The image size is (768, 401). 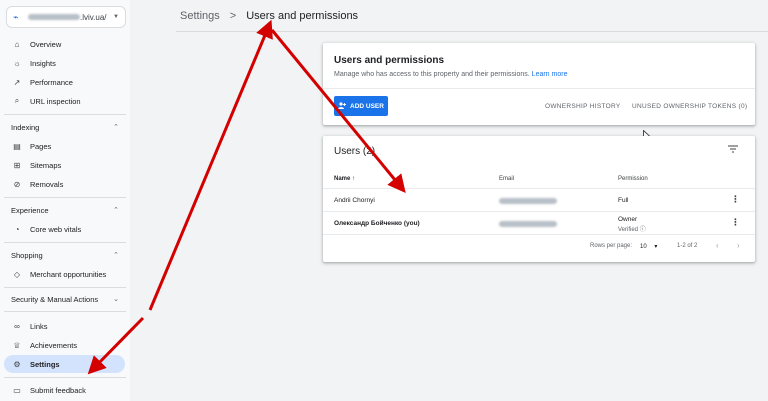 What do you see at coordinates (64, 146) in the screenshot?
I see `nav-pages: ▤ Pages` at bounding box center [64, 146].